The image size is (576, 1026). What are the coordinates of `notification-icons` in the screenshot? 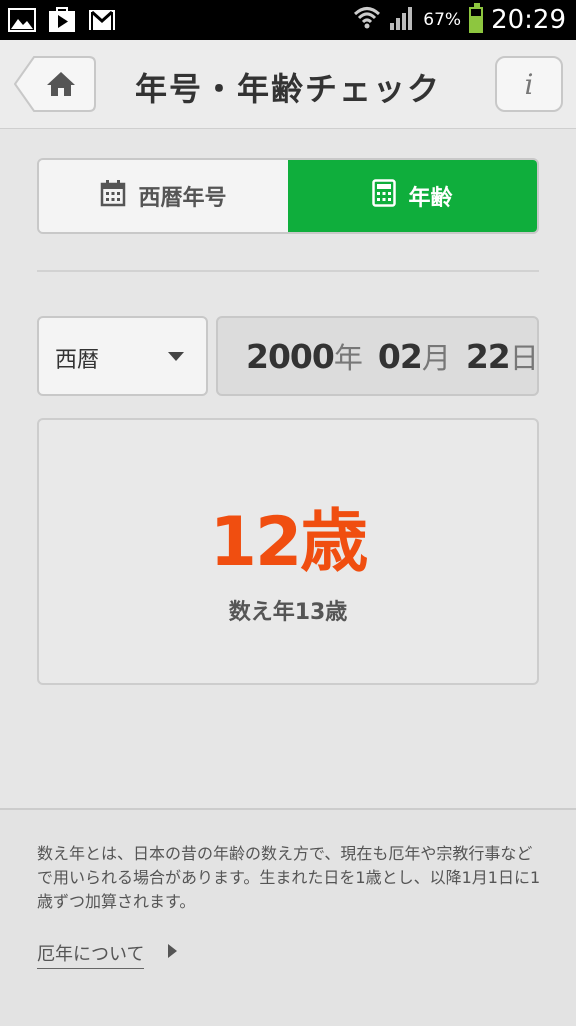 It's located at (62, 20).